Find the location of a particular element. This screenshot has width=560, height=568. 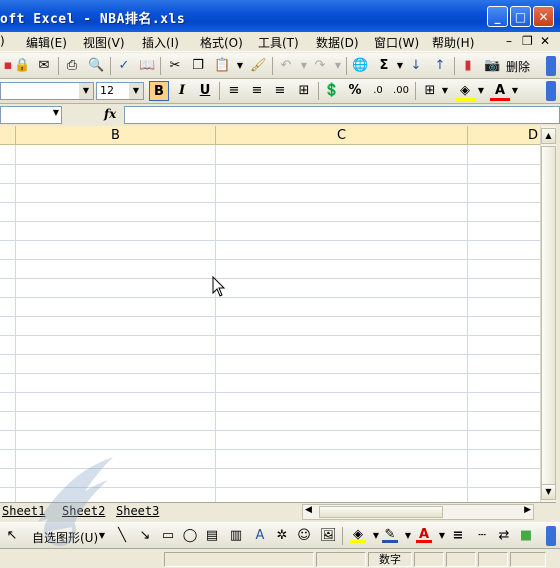

sort-ascending-icon: ↓ is located at coordinates (416, 66).